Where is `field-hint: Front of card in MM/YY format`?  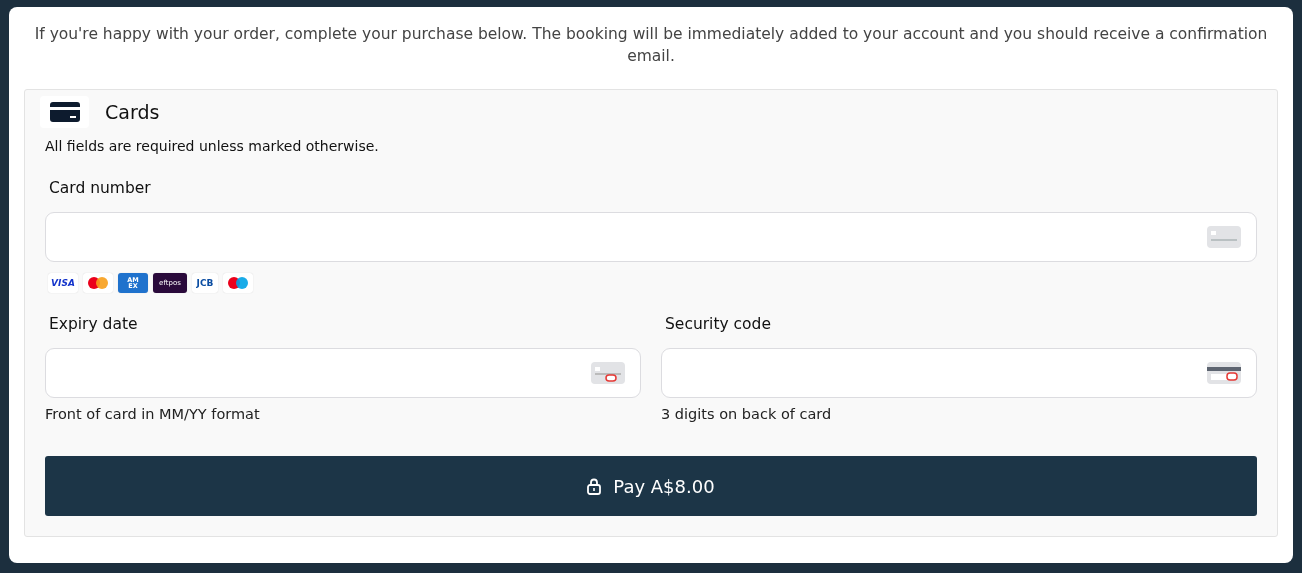 field-hint: Front of card in MM/YY format is located at coordinates (153, 414).